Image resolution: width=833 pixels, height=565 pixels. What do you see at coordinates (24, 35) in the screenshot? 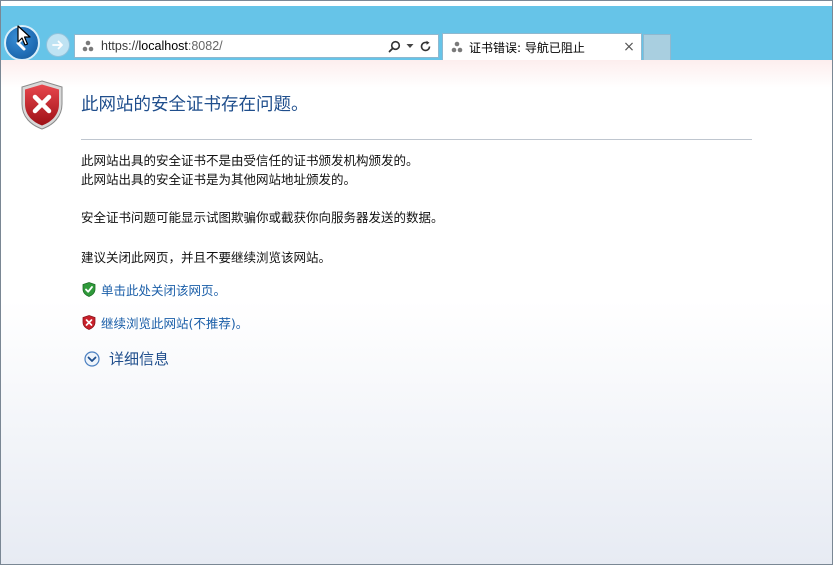
I see `mouse-cursor-icon` at bounding box center [24, 35].